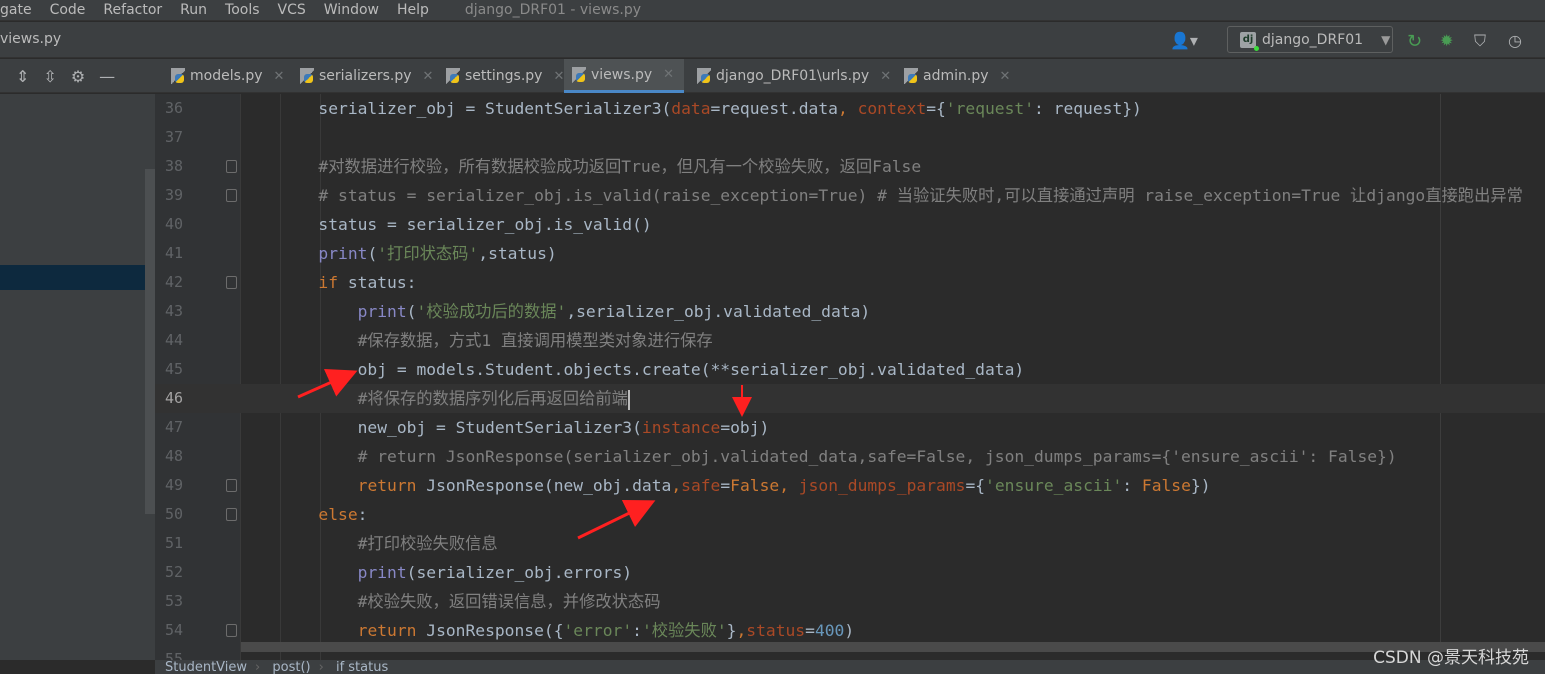  What do you see at coordinates (850, 253) in the screenshot?
I see `code-line: 41 print('打印状态码',status)` at bounding box center [850, 253].